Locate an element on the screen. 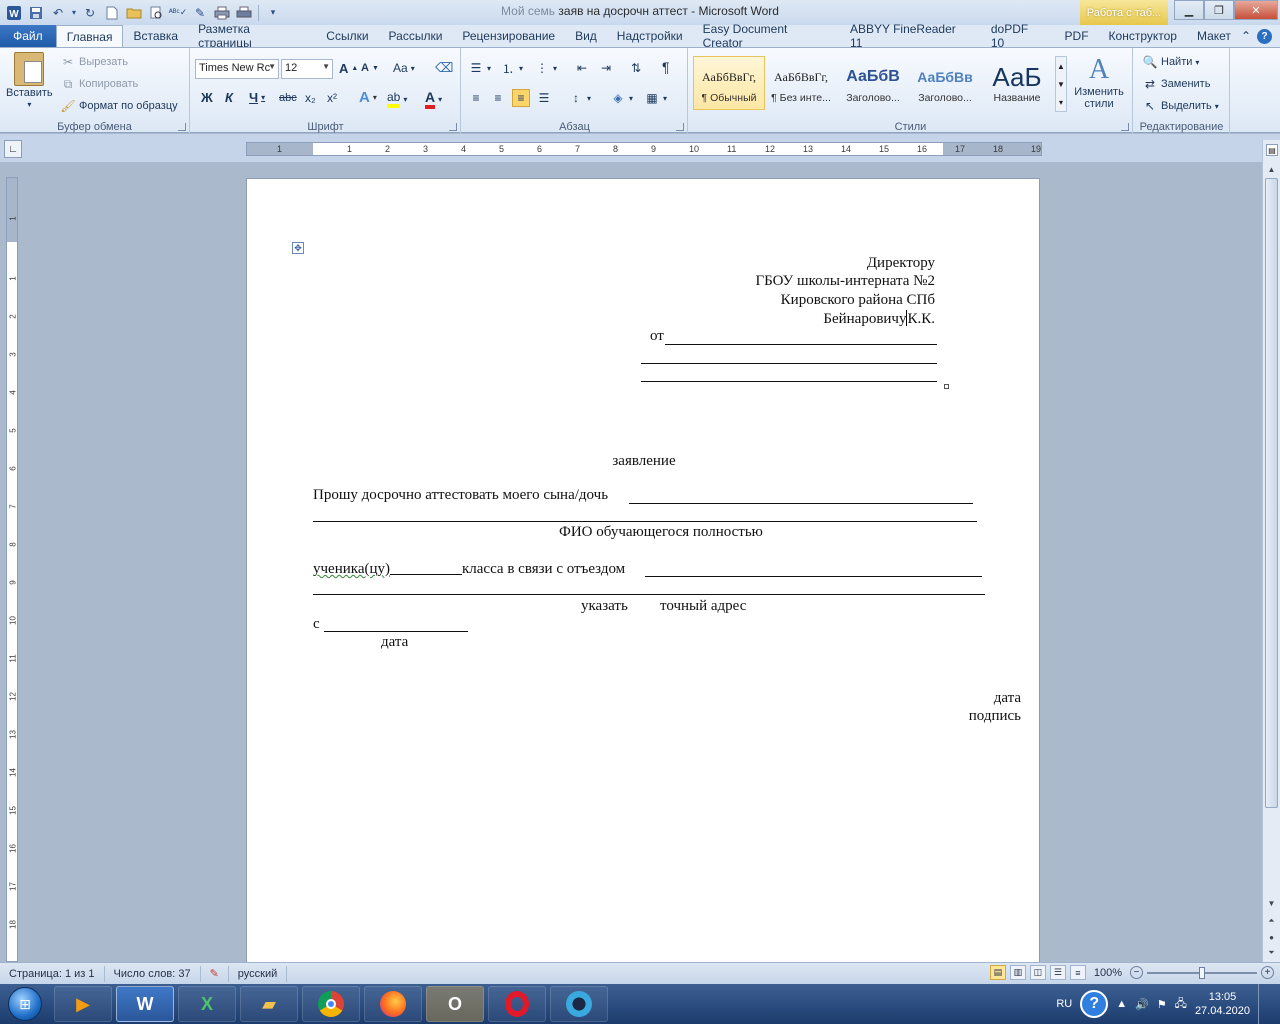  align-right-button: ≡ is located at coordinates (521, 98).